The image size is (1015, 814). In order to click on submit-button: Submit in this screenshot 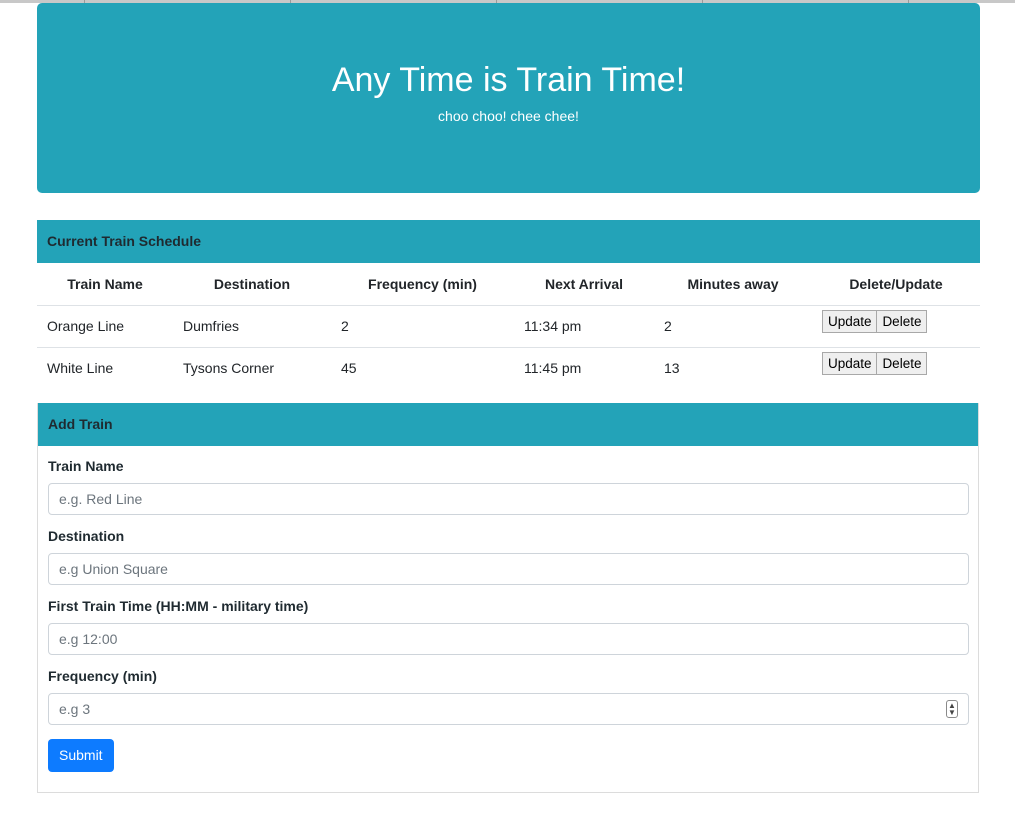, I will do `click(81, 755)`.